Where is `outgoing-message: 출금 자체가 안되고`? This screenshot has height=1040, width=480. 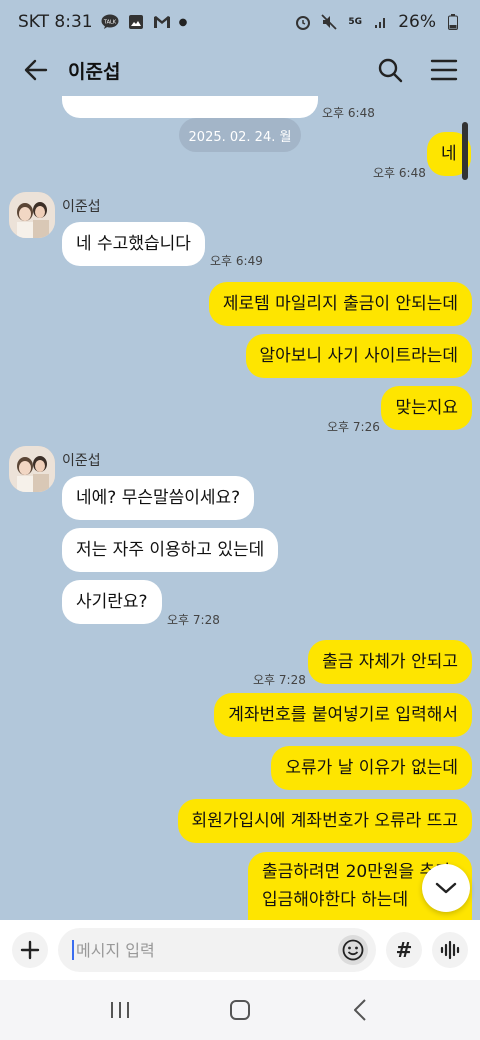 outgoing-message: 출금 자체가 안되고 is located at coordinates (390, 662).